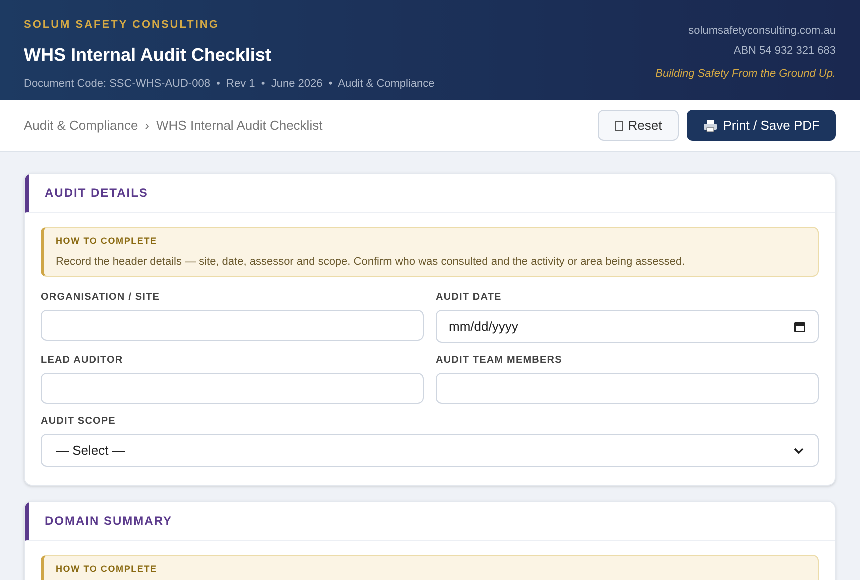 The width and height of the screenshot is (860, 580). Describe the element at coordinates (430, 450) in the screenshot. I see `scope-dropdown: — Select —` at that location.